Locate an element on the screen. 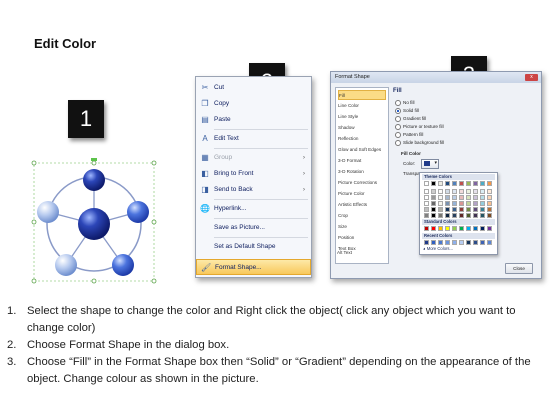 The image size is (560, 420). option-no-fill: No fill is located at coordinates (405, 102).